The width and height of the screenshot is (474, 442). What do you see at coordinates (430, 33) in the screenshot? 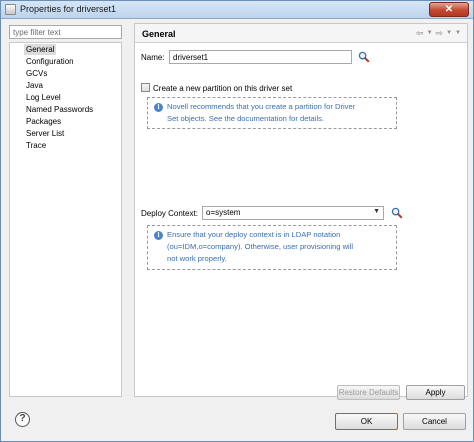
I see `back-history-chevron-icon: ▼` at bounding box center [430, 33].